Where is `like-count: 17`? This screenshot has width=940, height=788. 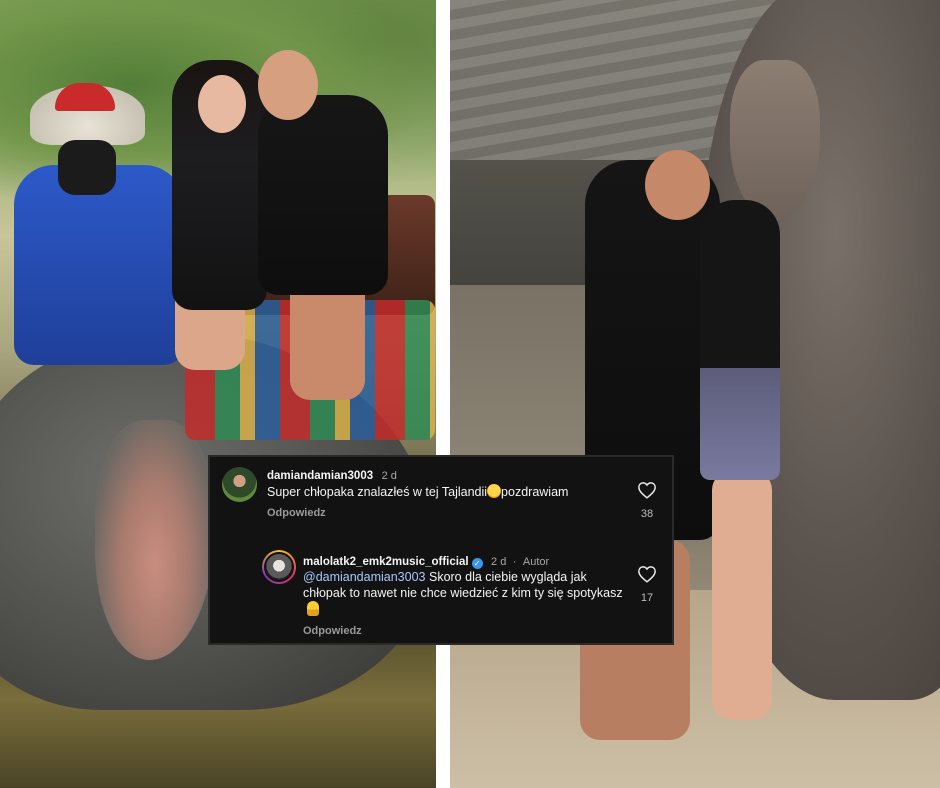 like-count: 17 is located at coordinates (647, 598).